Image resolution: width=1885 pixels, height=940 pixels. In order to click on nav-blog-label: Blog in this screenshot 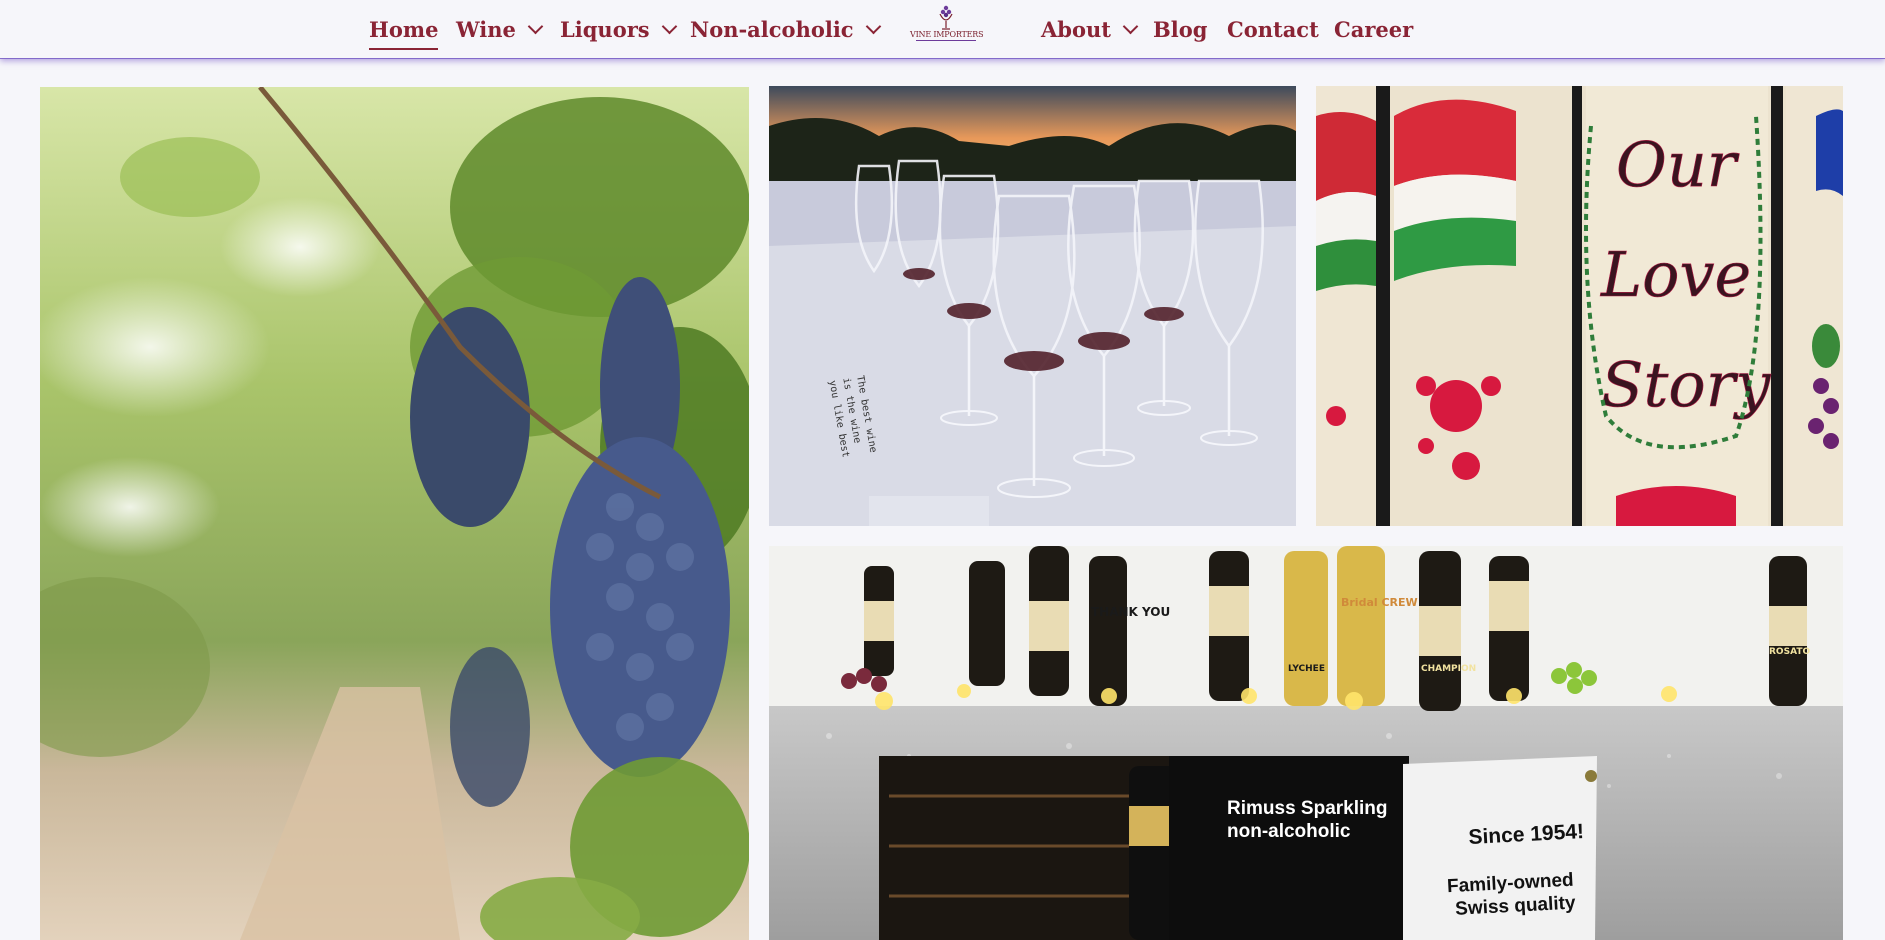, I will do `click(1180, 29)`.